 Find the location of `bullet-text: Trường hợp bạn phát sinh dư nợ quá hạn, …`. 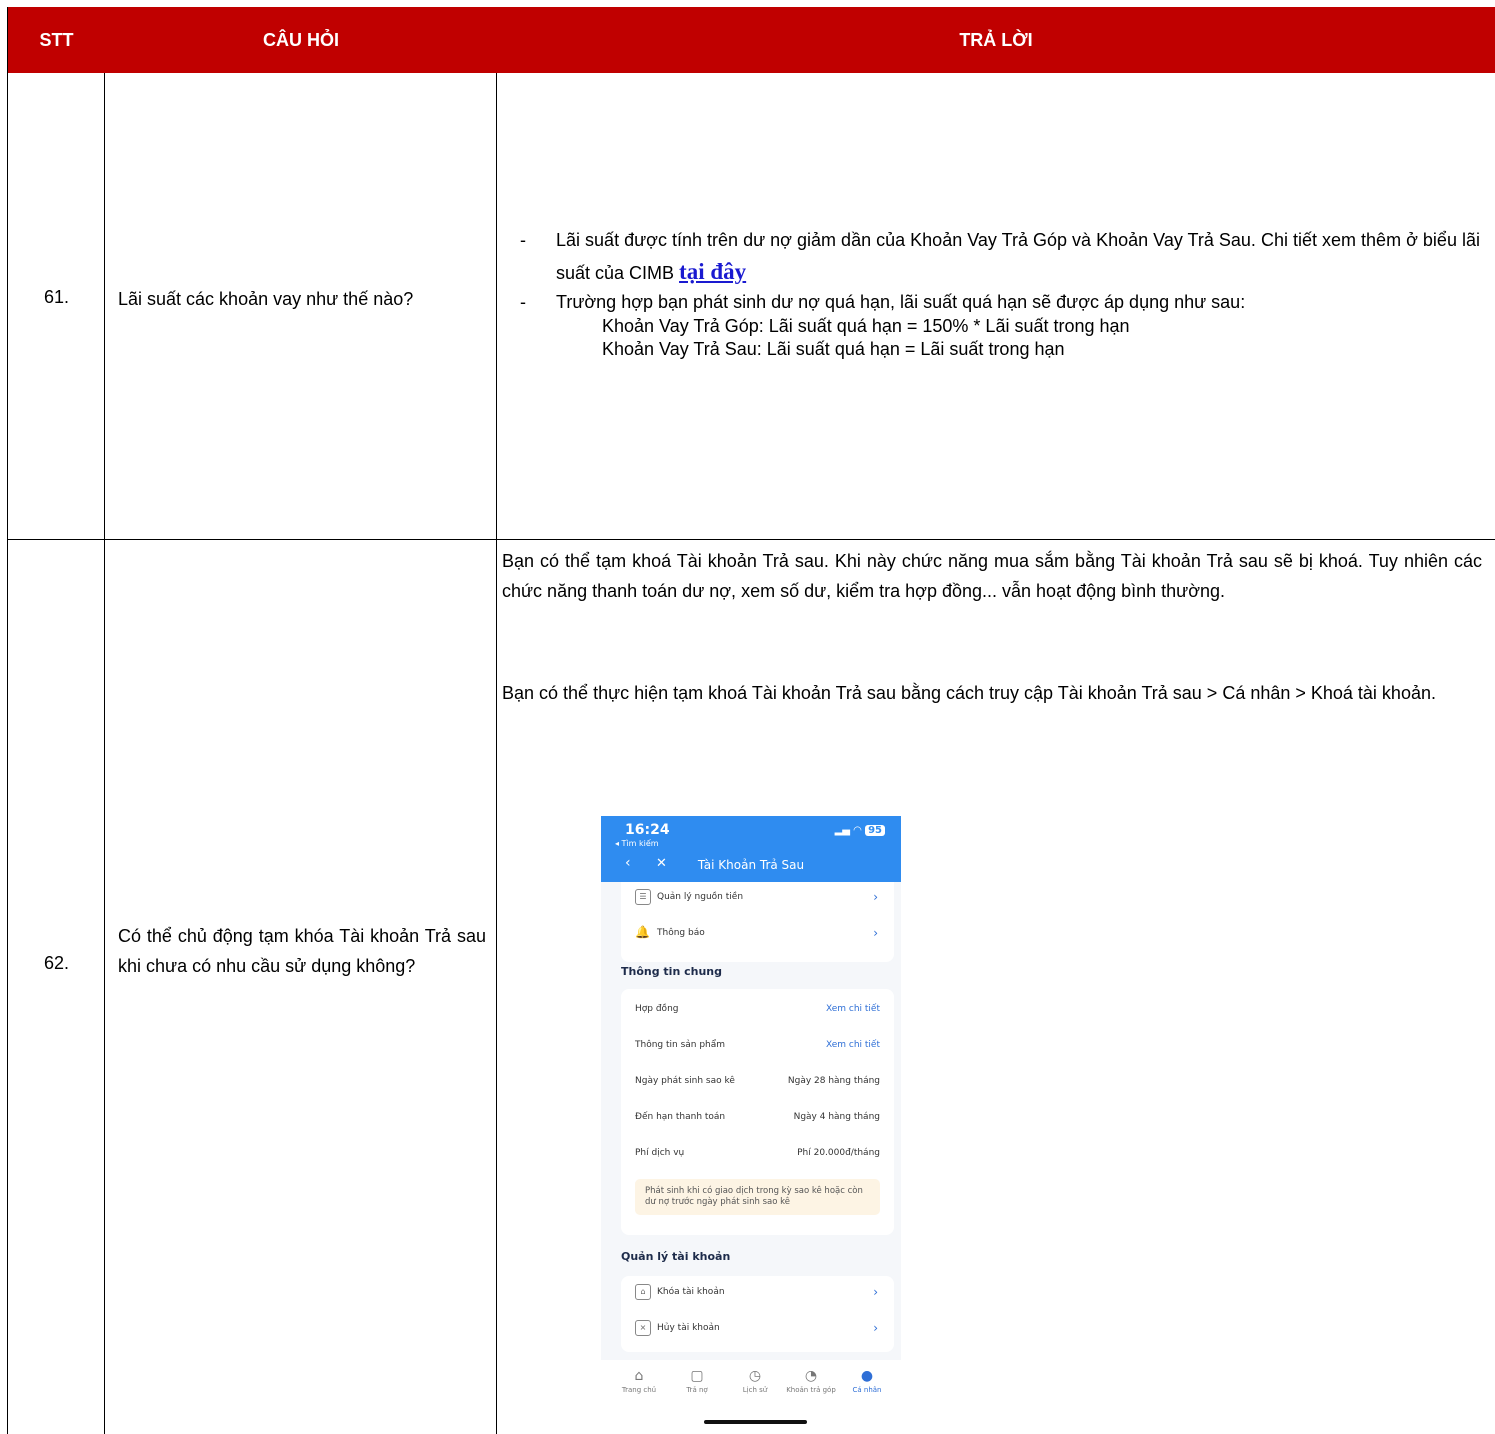

bullet-text: Trường hợp bạn phát sinh dư nợ quá hạn, … is located at coordinates (901, 302).